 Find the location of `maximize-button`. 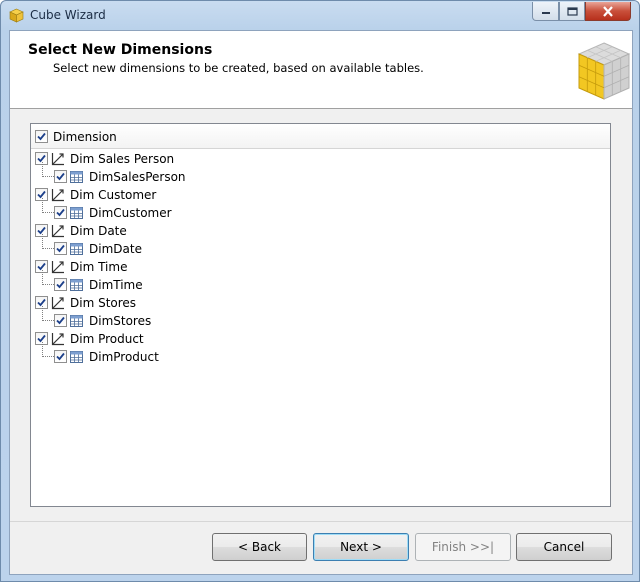

maximize-button is located at coordinates (572, 11).